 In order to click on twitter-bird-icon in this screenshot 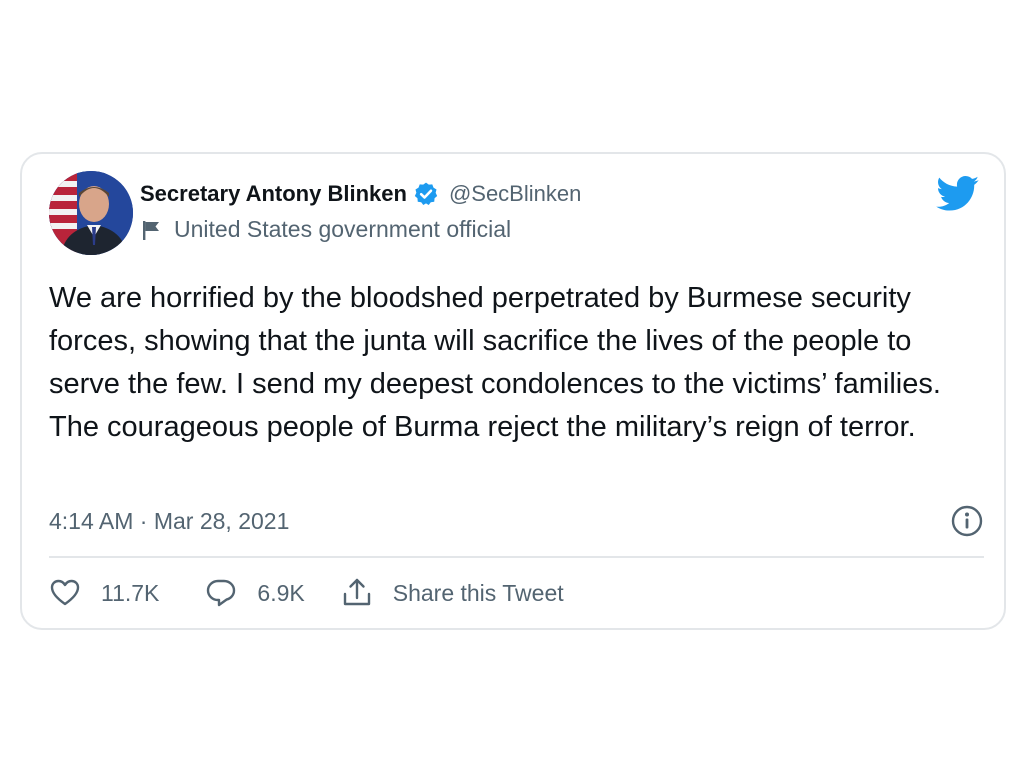, I will do `click(958, 194)`.